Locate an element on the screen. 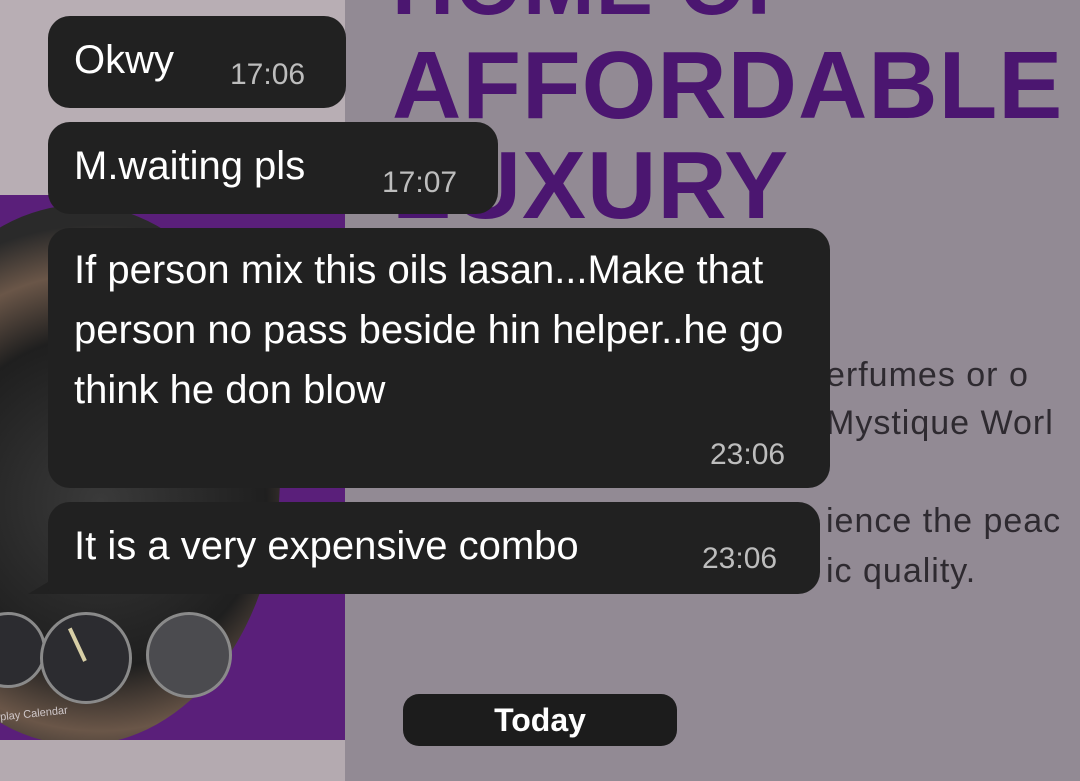  wallpaper-hero-line: HOME OF is located at coordinates (596, 14).